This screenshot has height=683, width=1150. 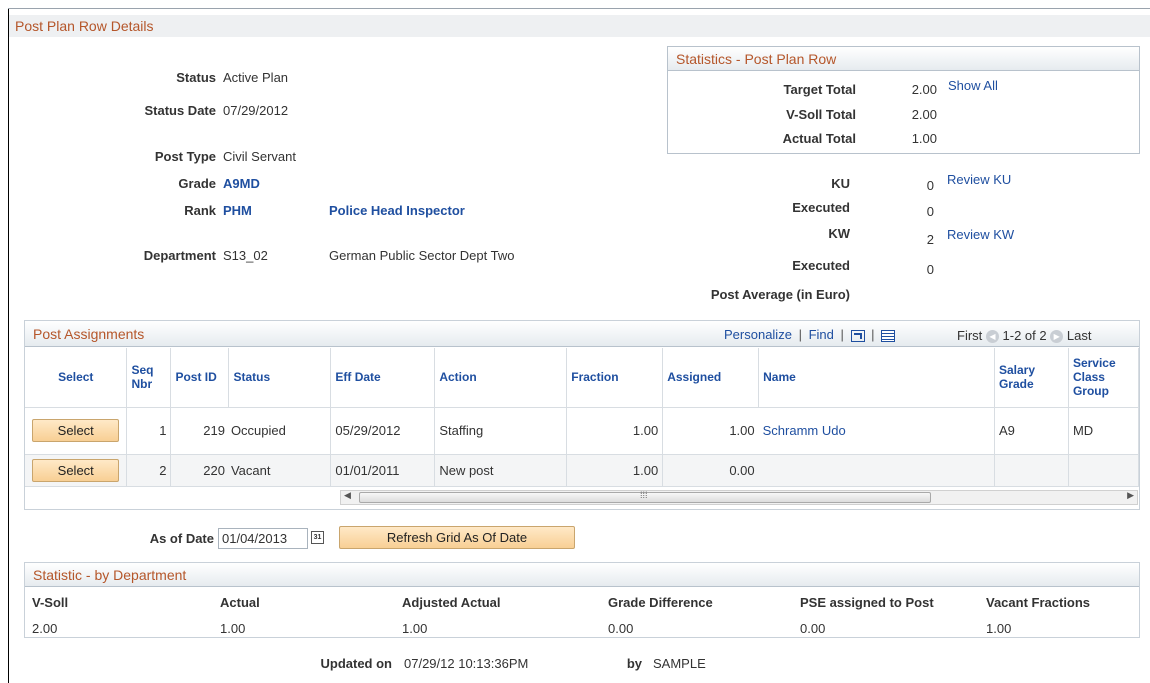 I want to click on rank-link: PHM, so click(x=237, y=210).